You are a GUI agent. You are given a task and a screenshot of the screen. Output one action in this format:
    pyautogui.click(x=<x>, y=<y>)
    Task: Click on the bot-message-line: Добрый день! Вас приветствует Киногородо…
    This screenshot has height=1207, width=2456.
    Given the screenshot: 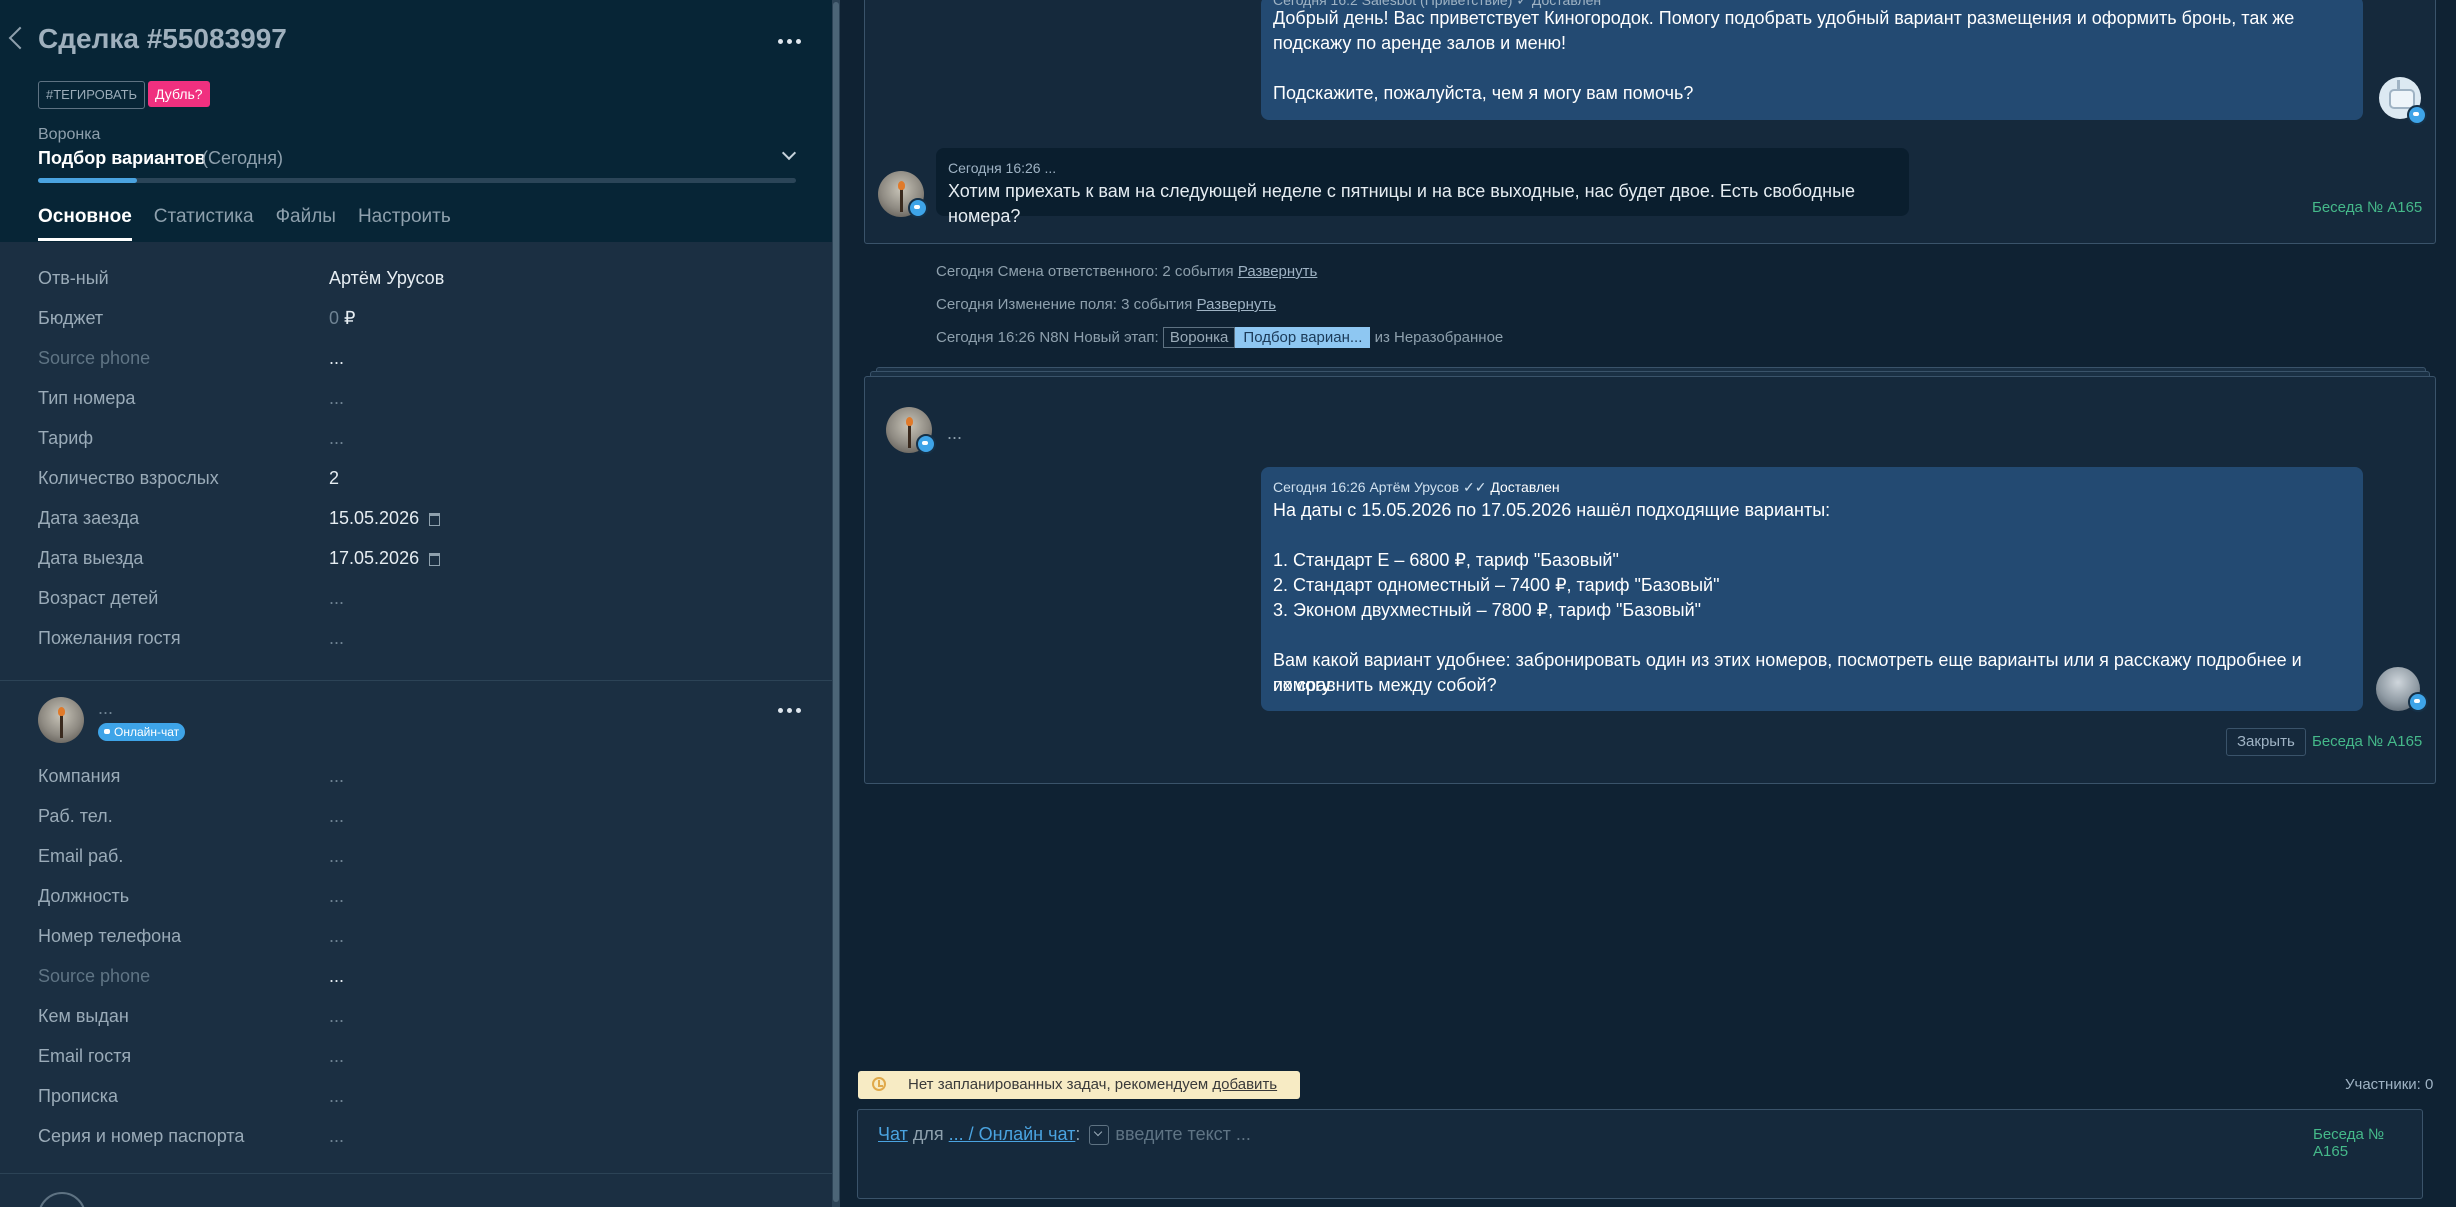 What is the action you would take?
    pyautogui.click(x=1784, y=18)
    